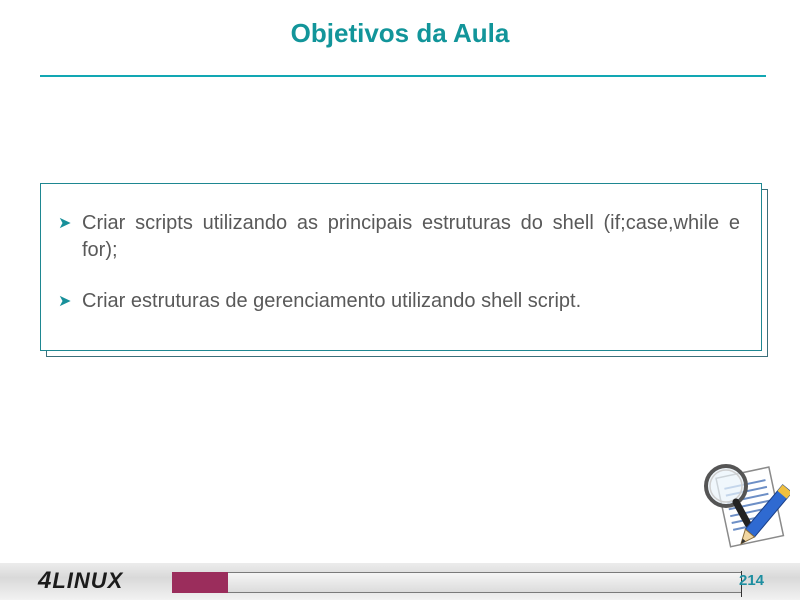 The image size is (800, 600). Describe the element at coordinates (403, 76) in the screenshot. I see `title-divider` at that location.